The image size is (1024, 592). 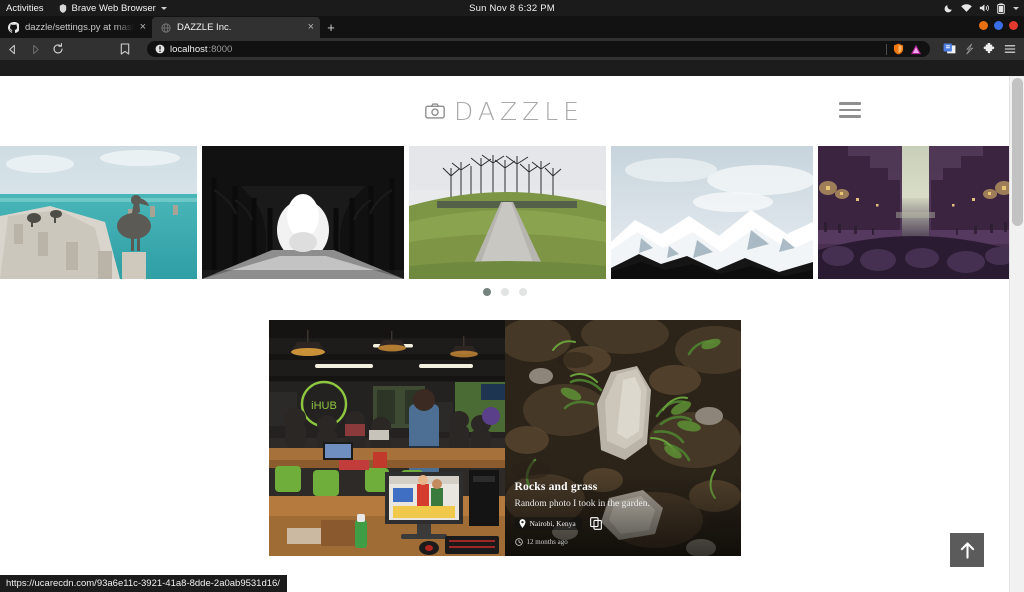 What do you see at coordinates (966, 8) in the screenshot?
I see `wifi-icon` at bounding box center [966, 8].